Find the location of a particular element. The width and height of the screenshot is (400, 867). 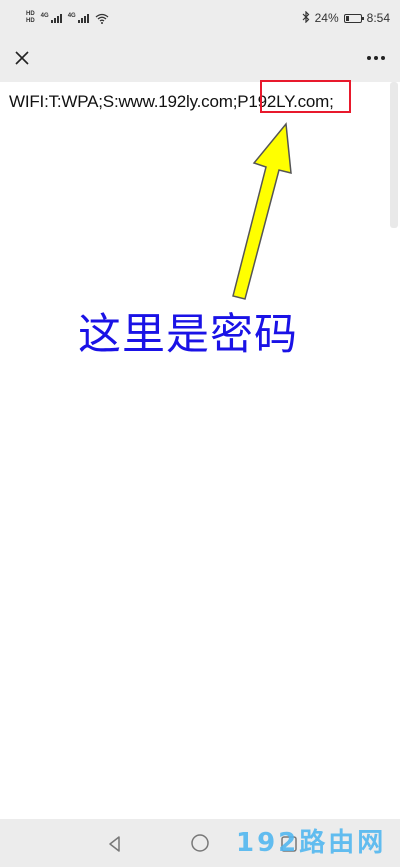

hd-badge-1: HD is located at coordinates (30, 14).